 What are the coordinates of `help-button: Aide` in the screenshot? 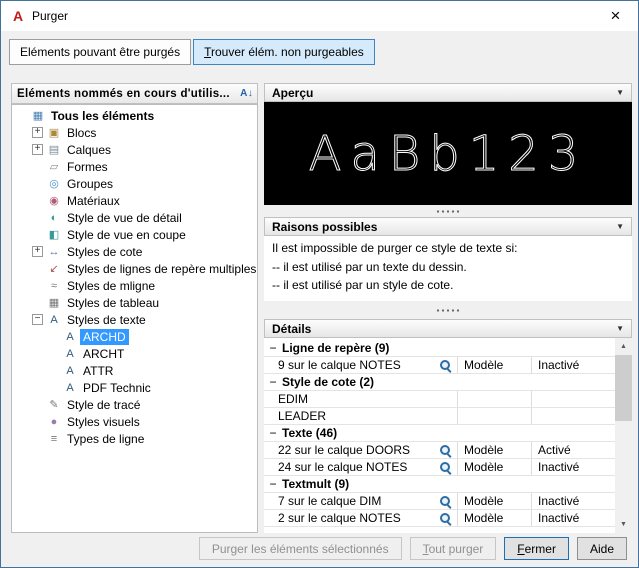 It's located at (601, 548).